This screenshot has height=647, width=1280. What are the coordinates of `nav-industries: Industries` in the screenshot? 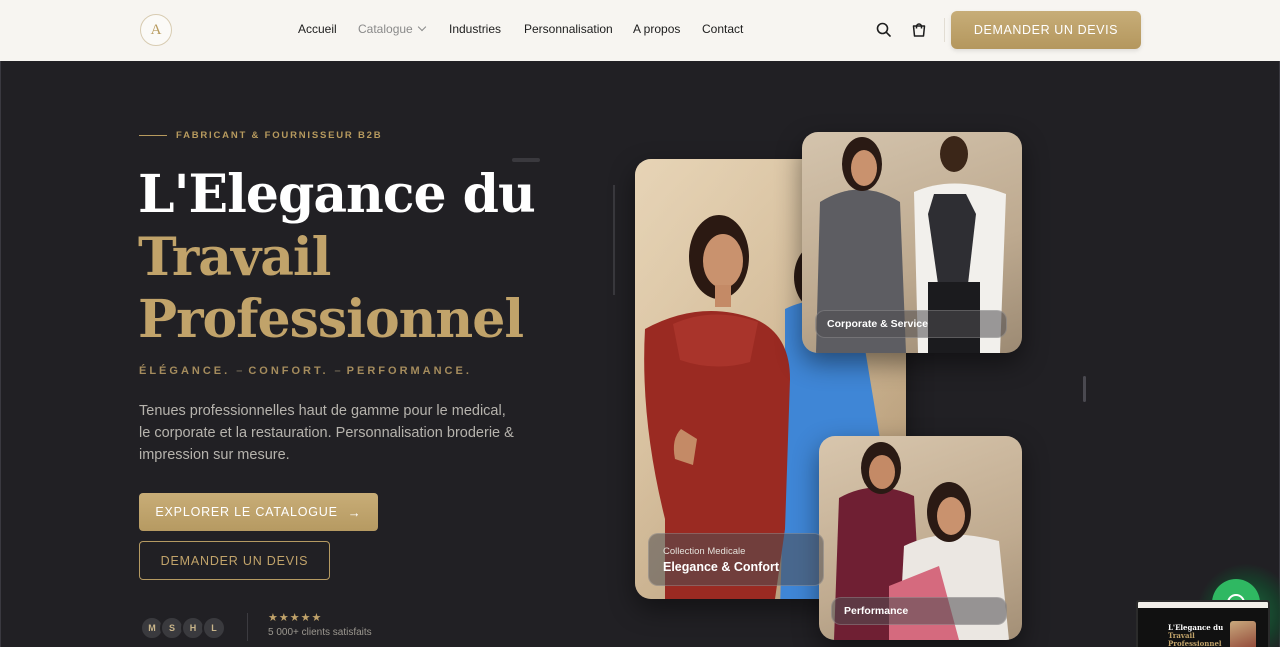 It's located at (475, 29).